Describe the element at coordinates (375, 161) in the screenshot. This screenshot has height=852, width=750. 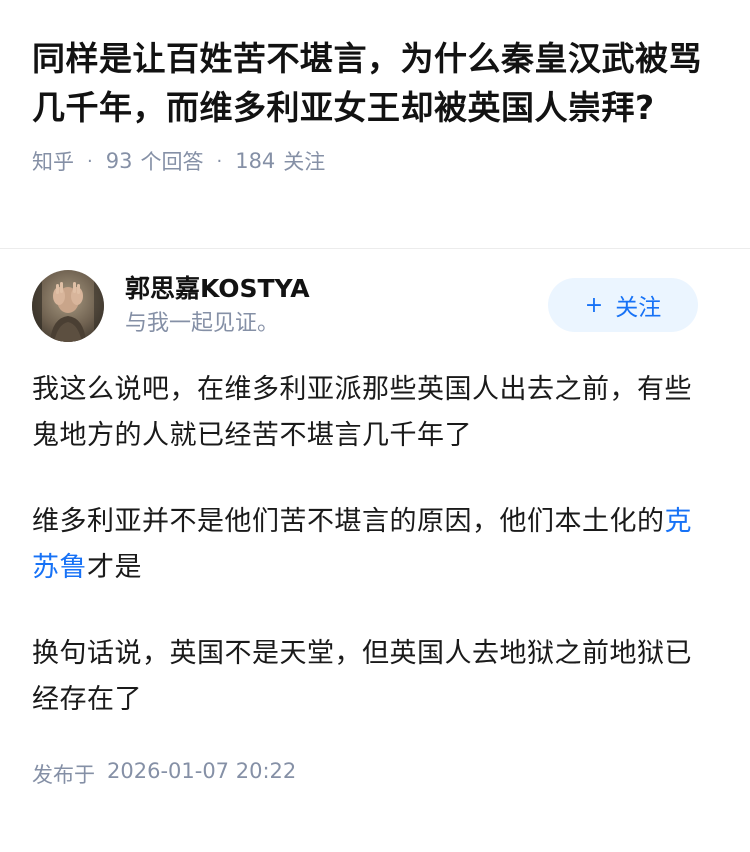
I see `question-meta: 知乎 · 93 个回答 · 184 关注` at that location.